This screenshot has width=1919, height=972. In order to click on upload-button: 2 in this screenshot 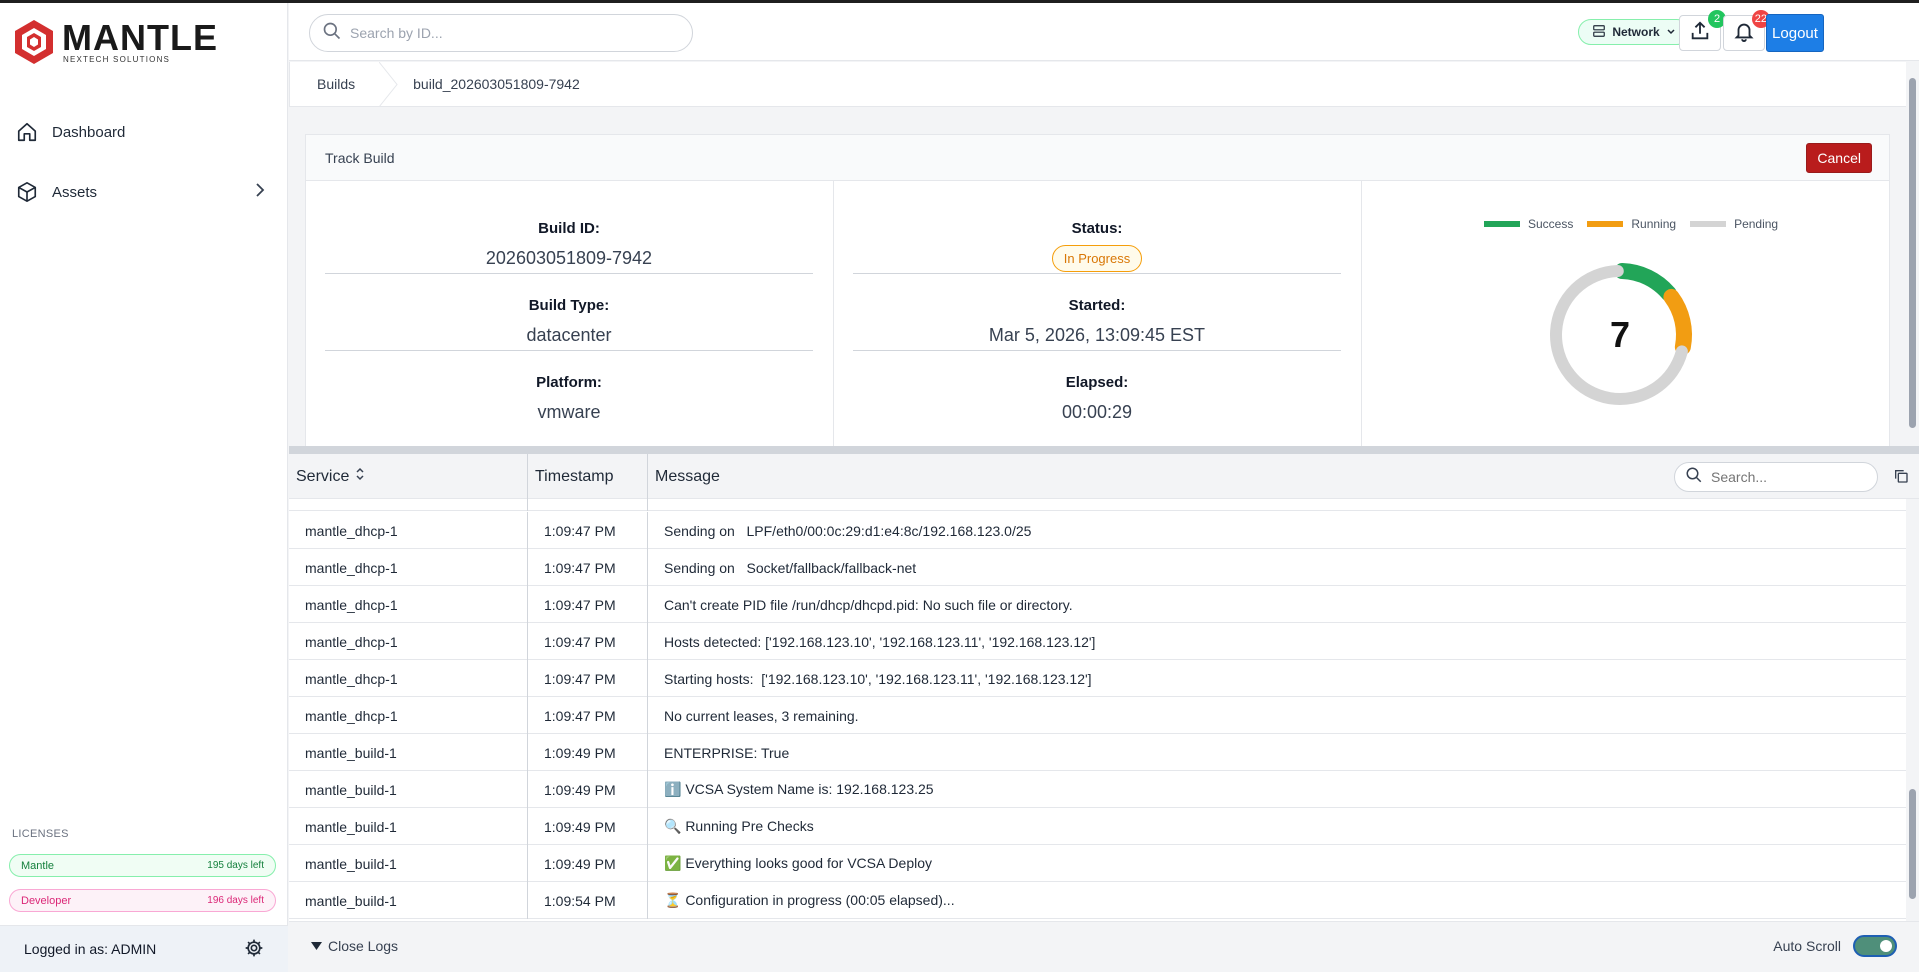, I will do `click(1702, 30)`.